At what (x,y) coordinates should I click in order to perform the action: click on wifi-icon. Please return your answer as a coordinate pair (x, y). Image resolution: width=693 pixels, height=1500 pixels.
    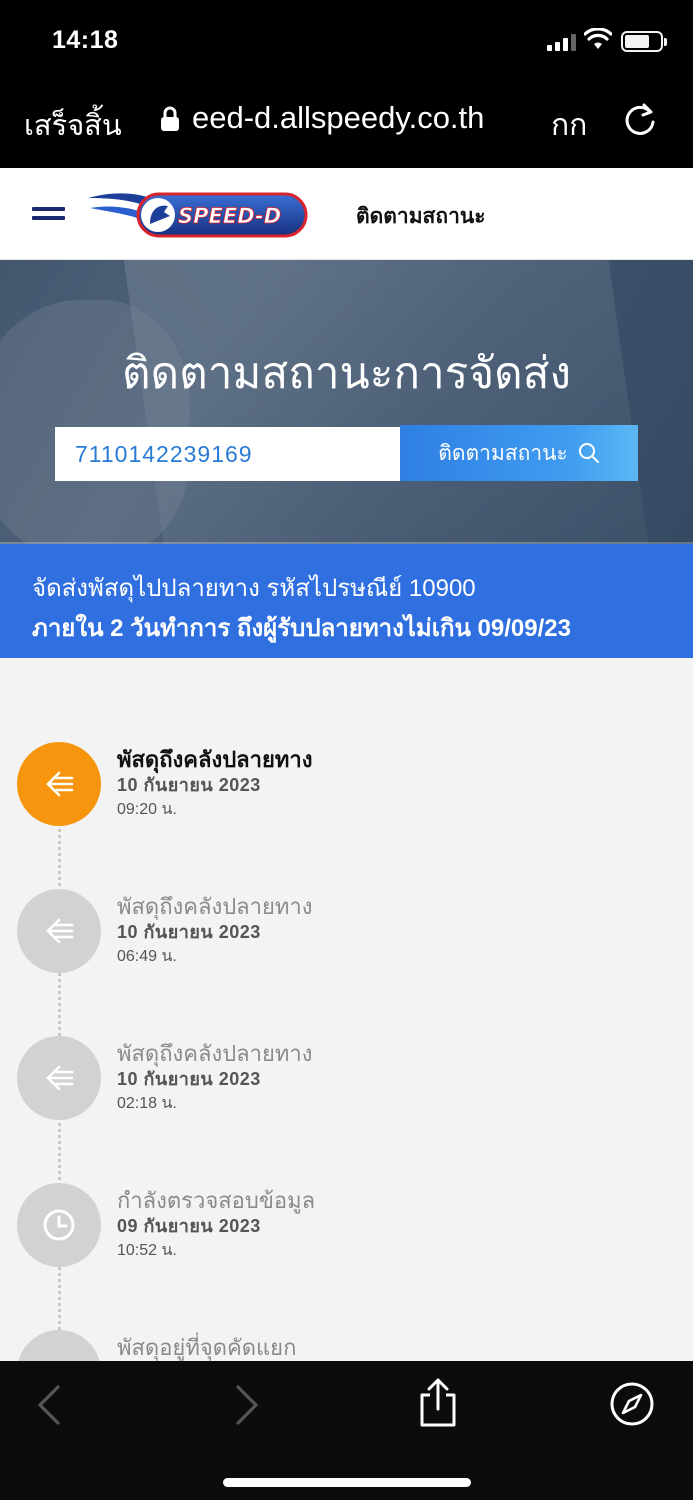
    Looking at the image, I should click on (598, 38).